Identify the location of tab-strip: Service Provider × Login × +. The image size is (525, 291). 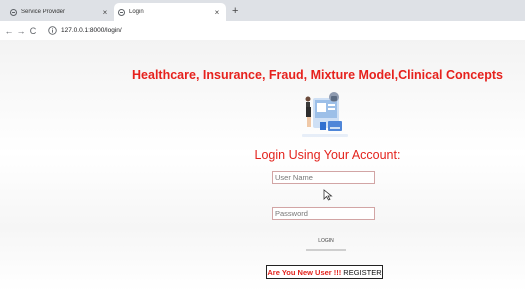
(262, 10).